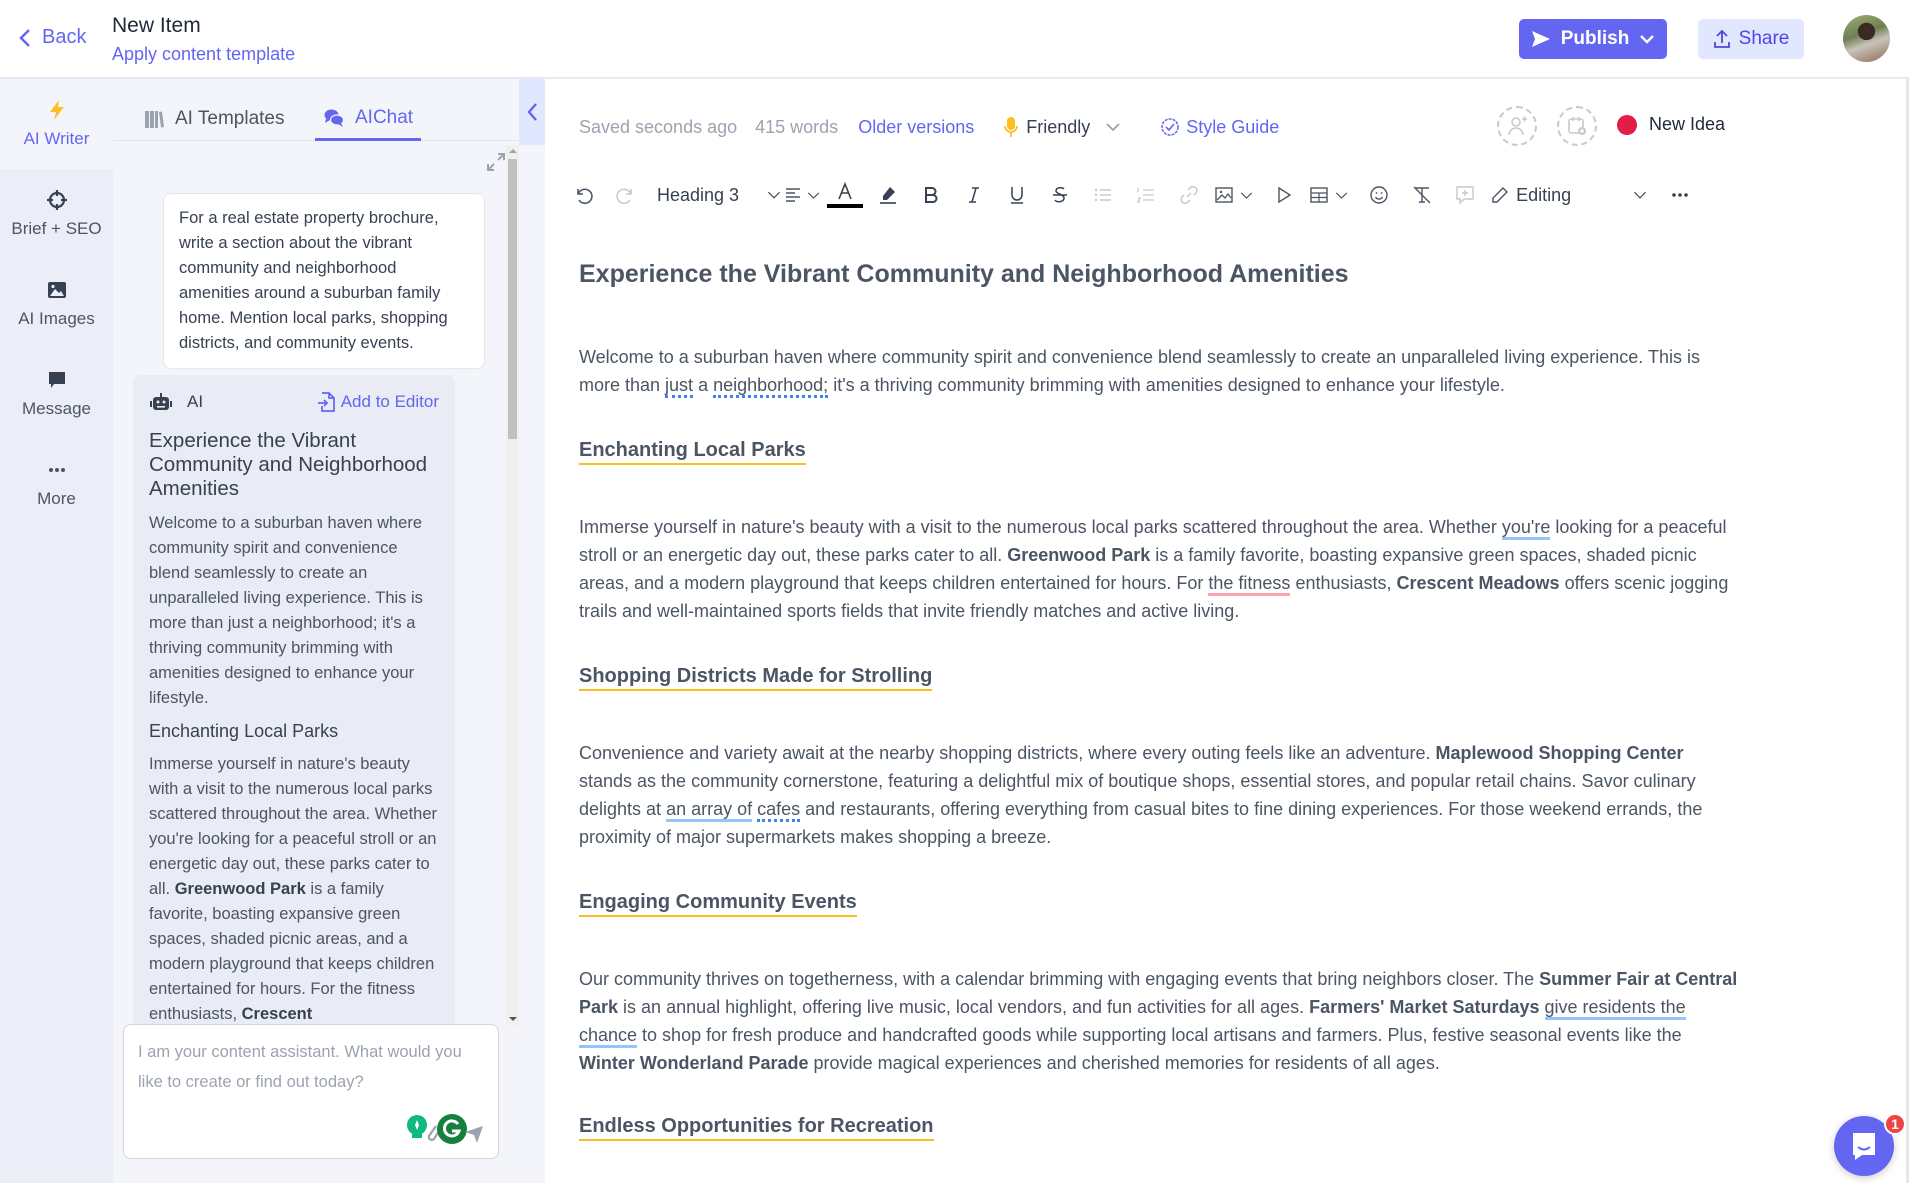  What do you see at coordinates (1224, 195) in the screenshot?
I see `image-icon` at bounding box center [1224, 195].